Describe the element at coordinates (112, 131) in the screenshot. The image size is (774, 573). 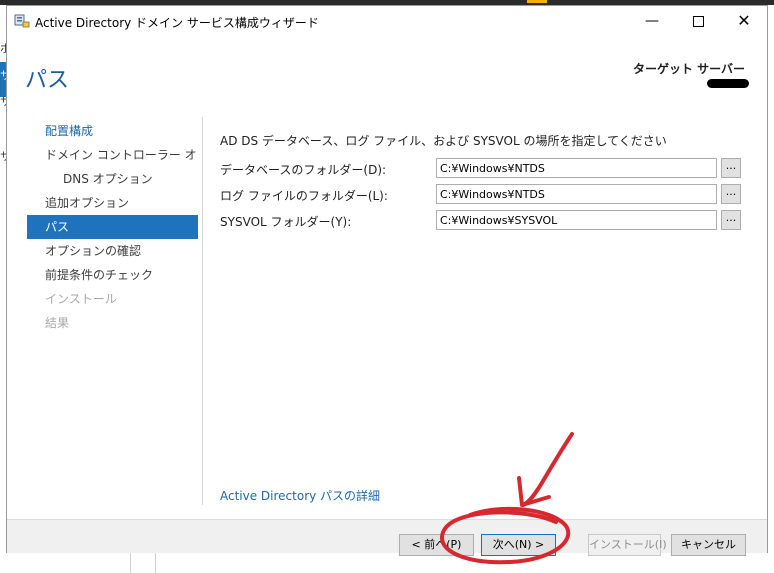
I see `nav-item-deployment-config: 配置構成` at that location.